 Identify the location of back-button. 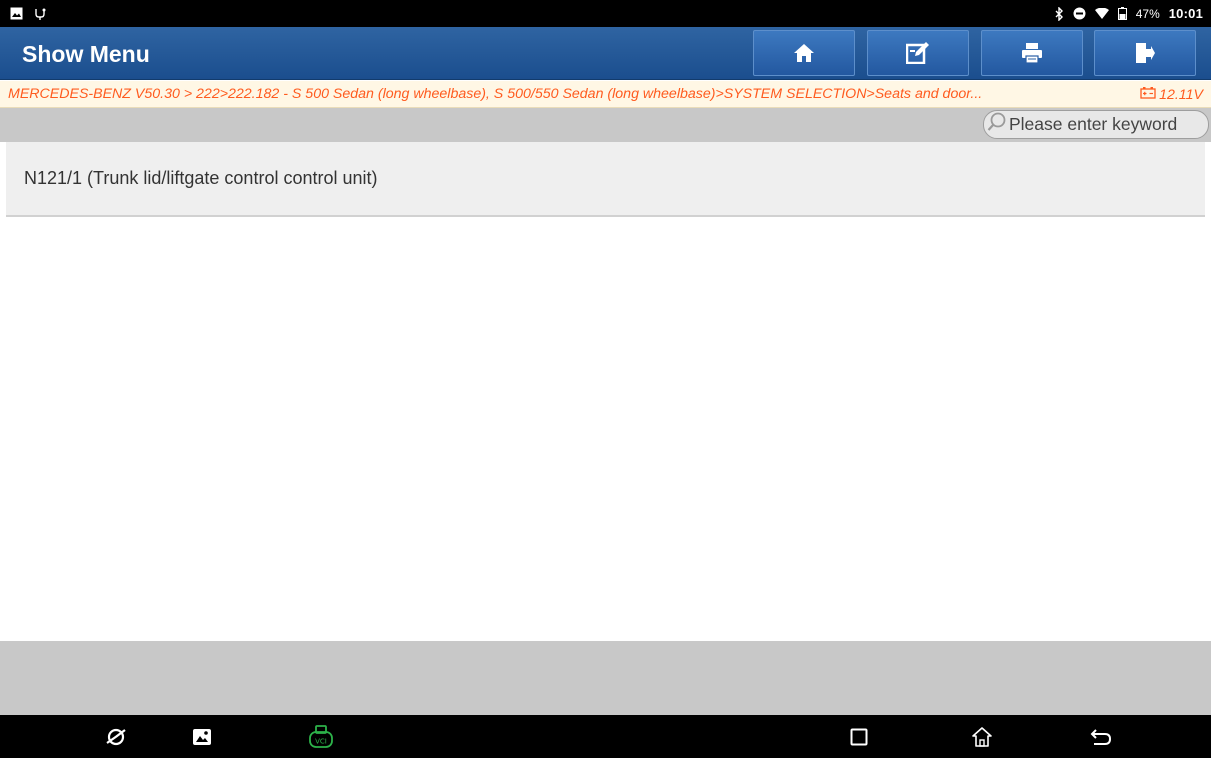
(1101, 737).